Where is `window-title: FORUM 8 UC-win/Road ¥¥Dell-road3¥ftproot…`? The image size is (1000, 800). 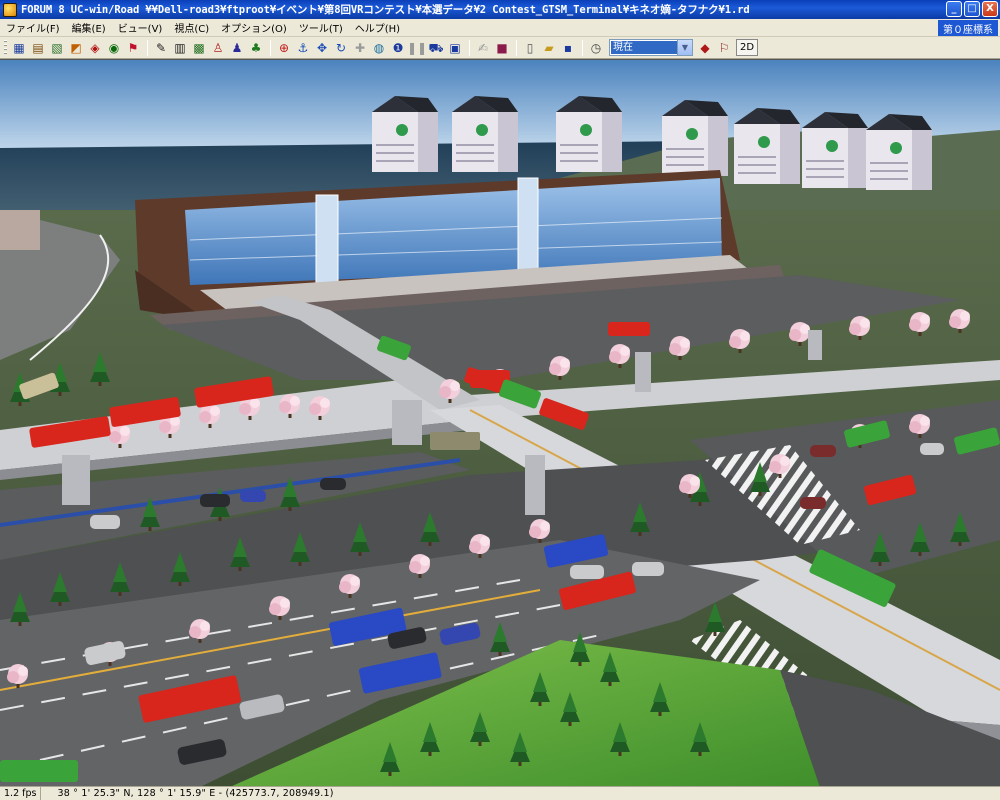
window-title: FORUM 8 UC-win/Road ¥¥Dell-road3¥ftproot… is located at coordinates (385, 10).